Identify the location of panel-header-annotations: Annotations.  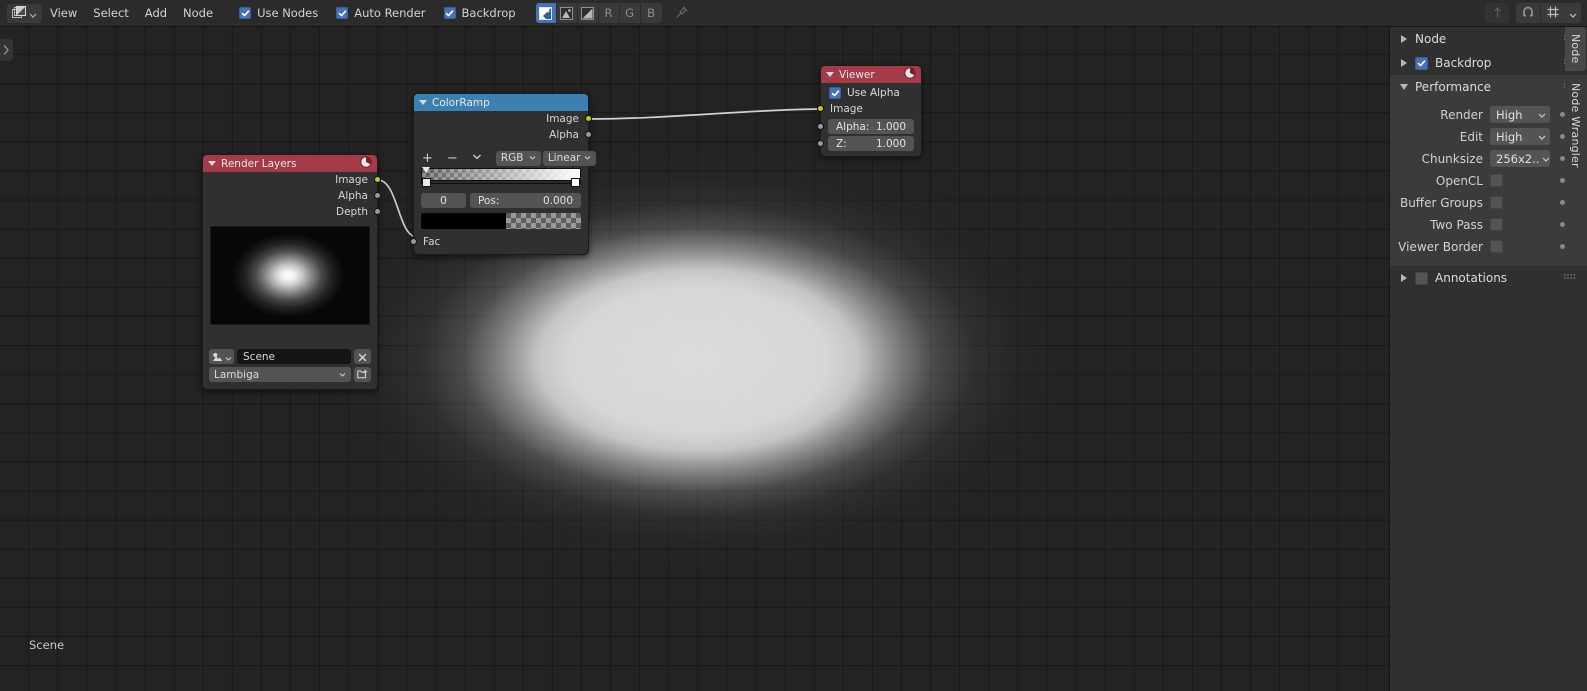
(1488, 278).